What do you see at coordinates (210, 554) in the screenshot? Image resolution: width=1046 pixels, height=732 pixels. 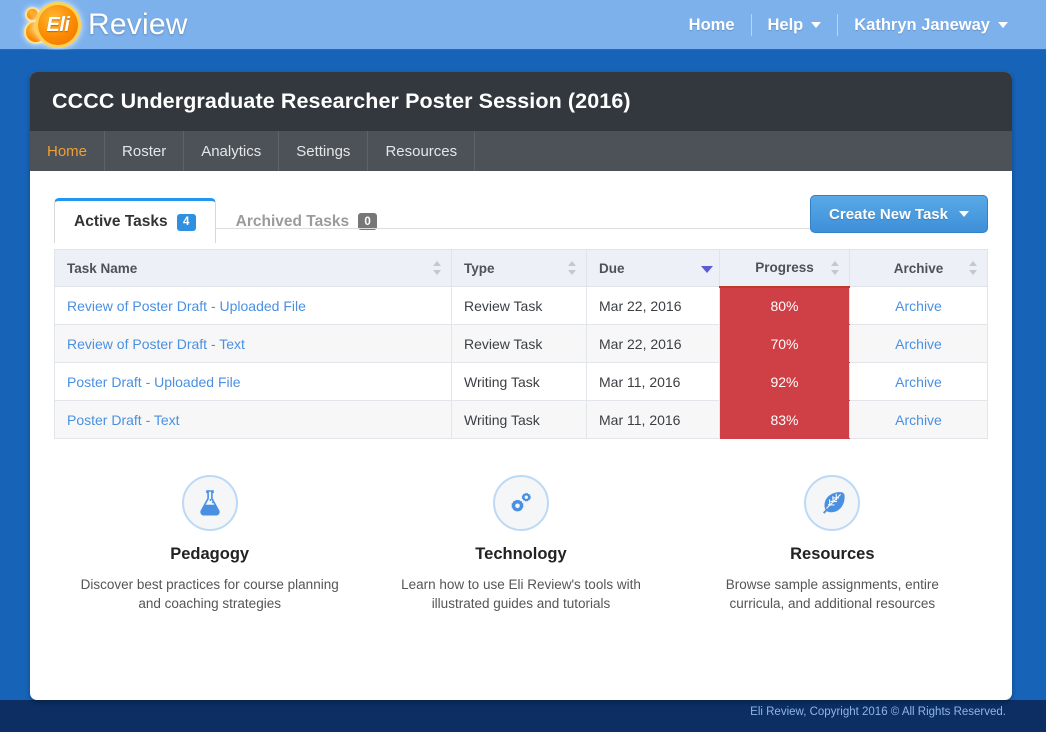 I see `feature-pedagogy-title: Pedagogy` at bounding box center [210, 554].